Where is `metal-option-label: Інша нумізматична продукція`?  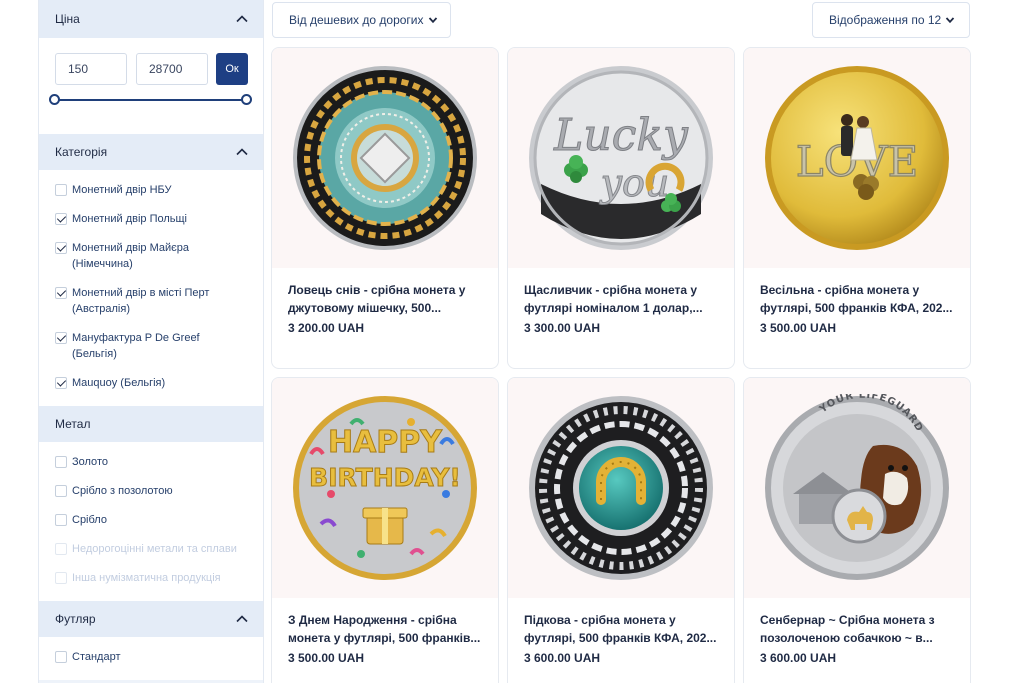
metal-option-label: Інша нумізматична продукція is located at coordinates (146, 578).